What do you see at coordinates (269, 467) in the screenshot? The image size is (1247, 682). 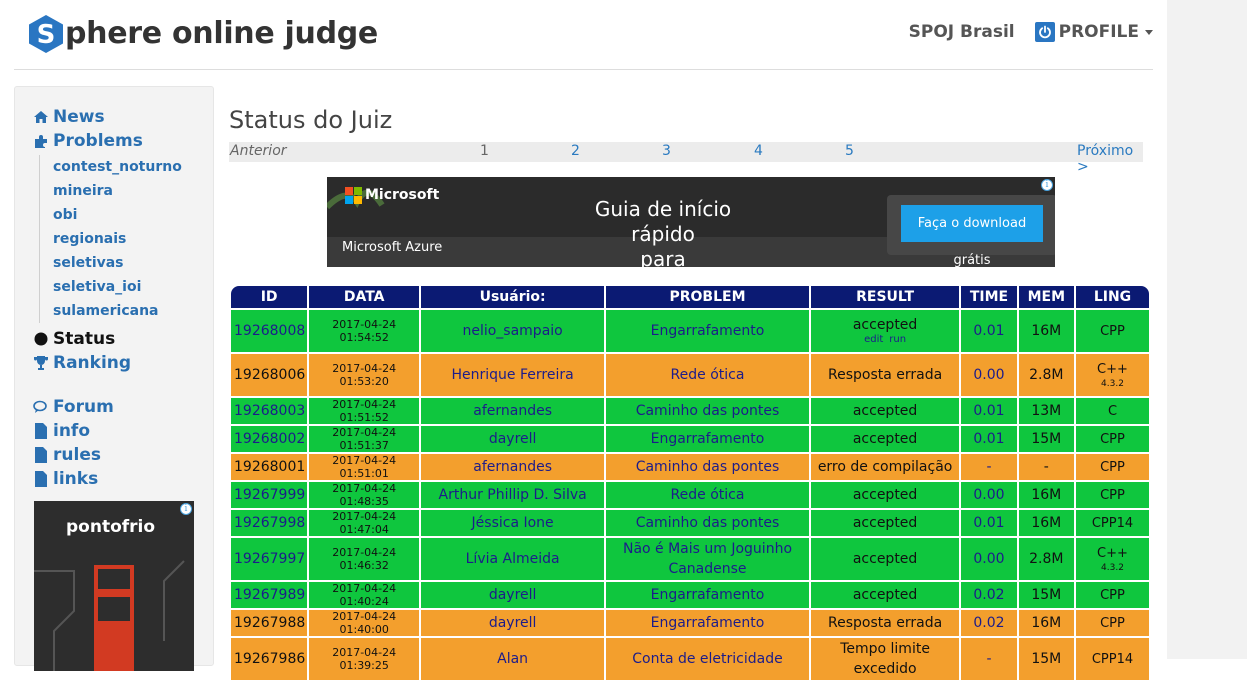 I see `submission-id-link: 19268001` at bounding box center [269, 467].